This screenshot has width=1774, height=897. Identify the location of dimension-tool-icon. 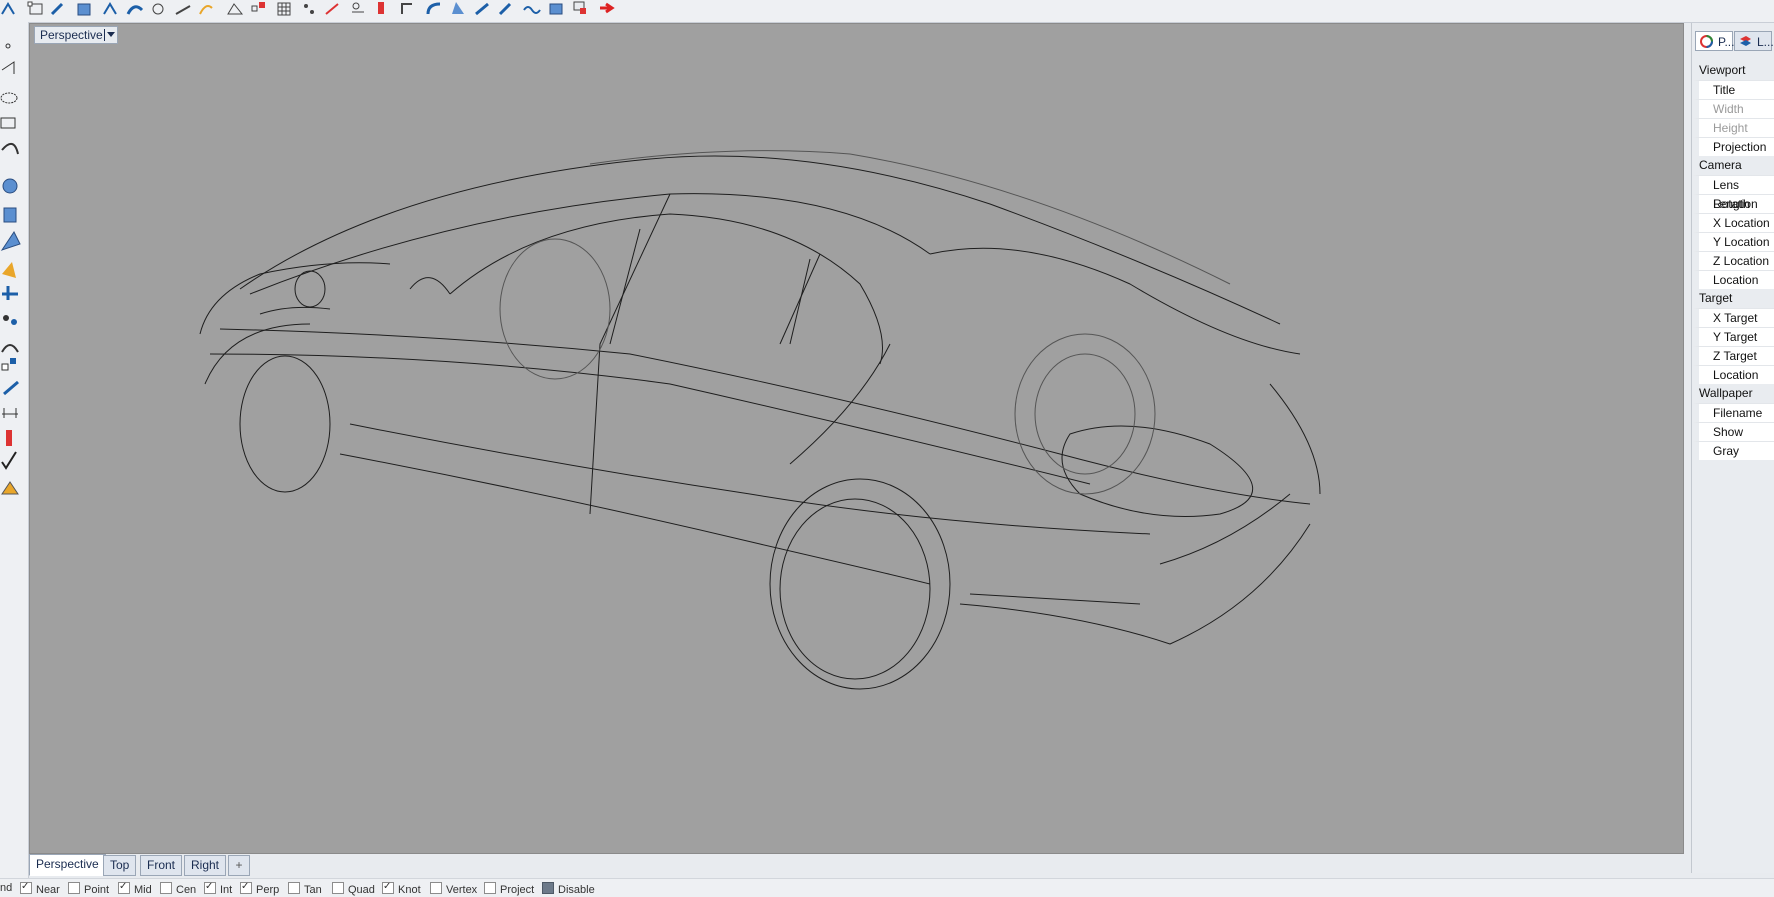
(10, 413).